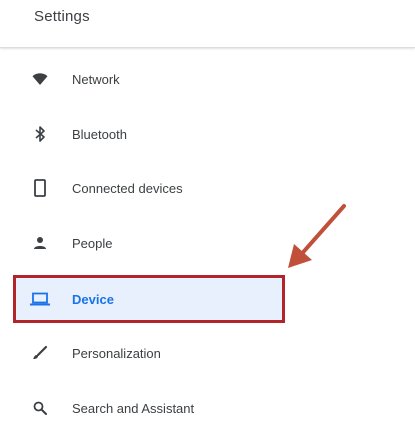  I want to click on annotation-highlight-box, so click(149, 299).